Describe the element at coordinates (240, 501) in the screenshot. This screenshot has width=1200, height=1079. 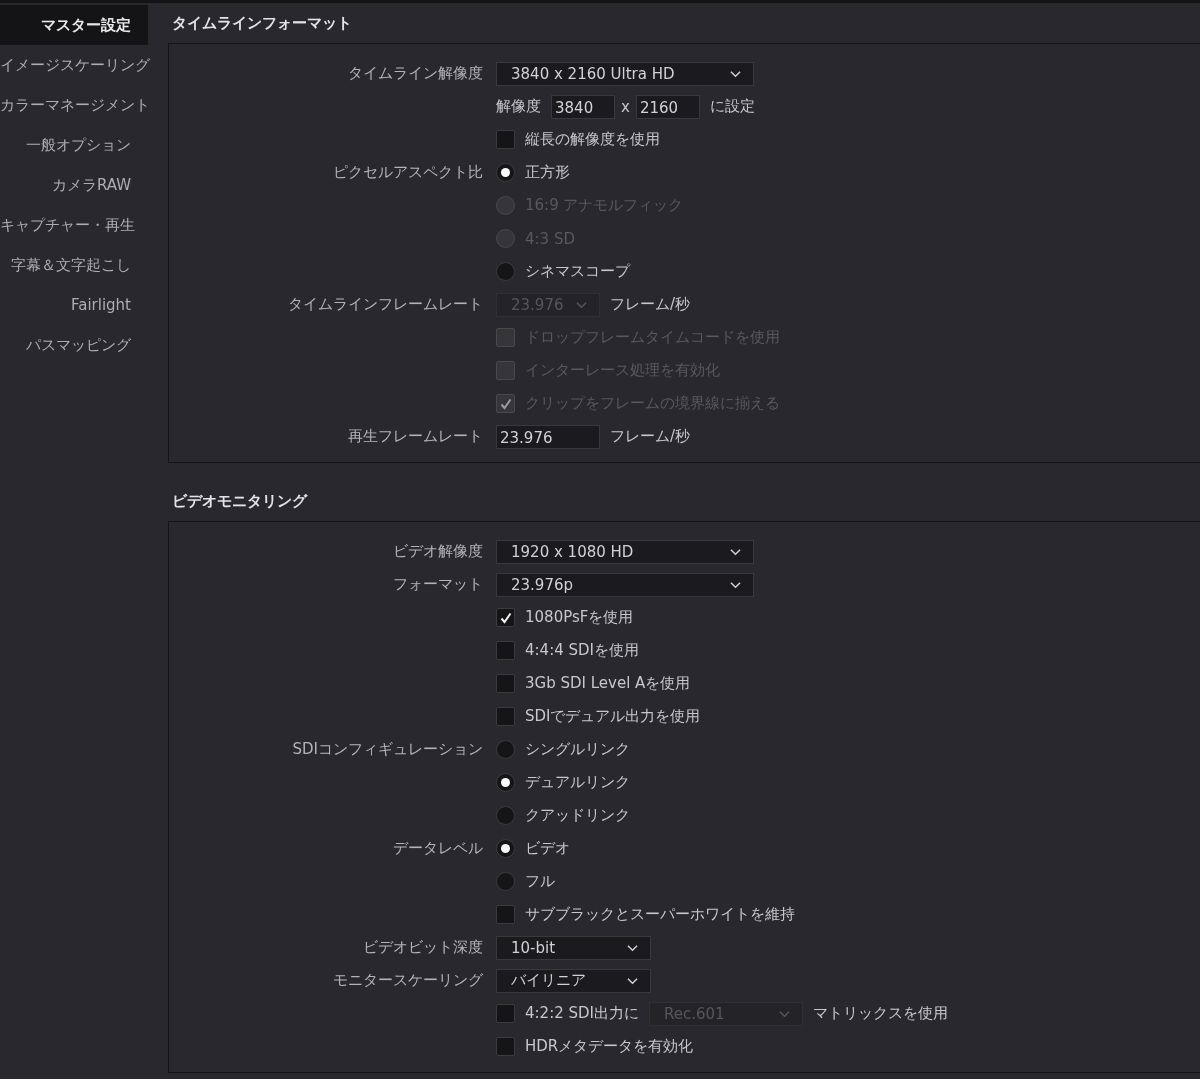
I see `section-title: ビデオモニタリング` at that location.